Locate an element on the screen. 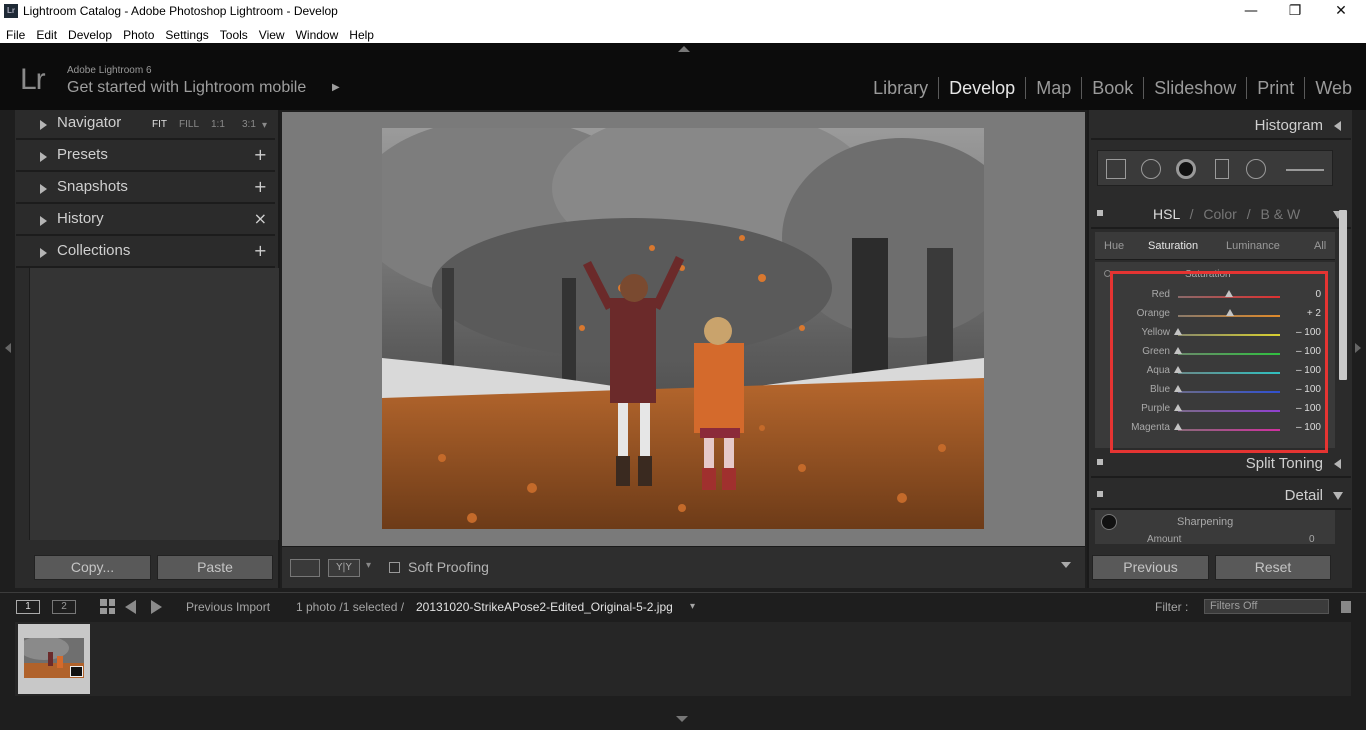  hsl-subtabs: Hue Saturation Luminance All is located at coordinates (1215, 246).